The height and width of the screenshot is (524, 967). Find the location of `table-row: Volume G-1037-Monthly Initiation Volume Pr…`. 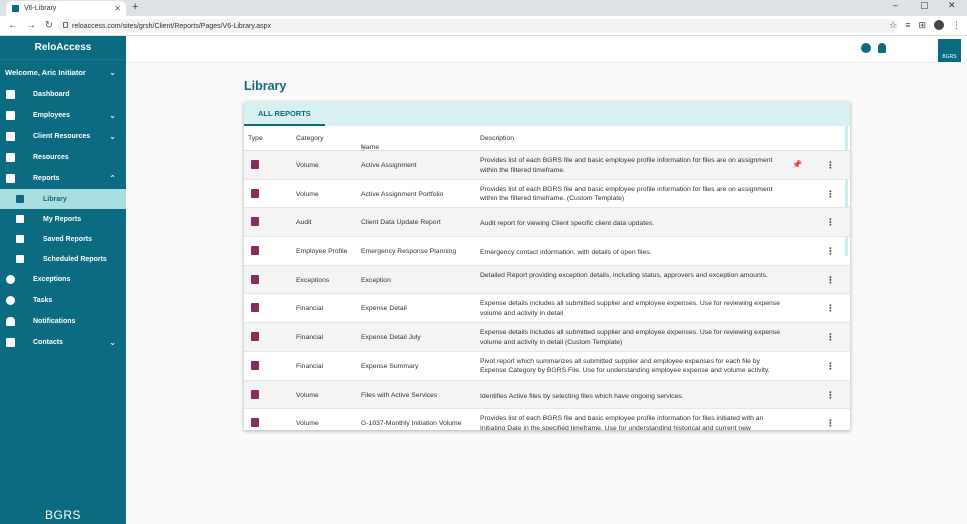

table-row: Volume G-1037-Monthly Initiation Volume Pr… is located at coordinates (547, 419).